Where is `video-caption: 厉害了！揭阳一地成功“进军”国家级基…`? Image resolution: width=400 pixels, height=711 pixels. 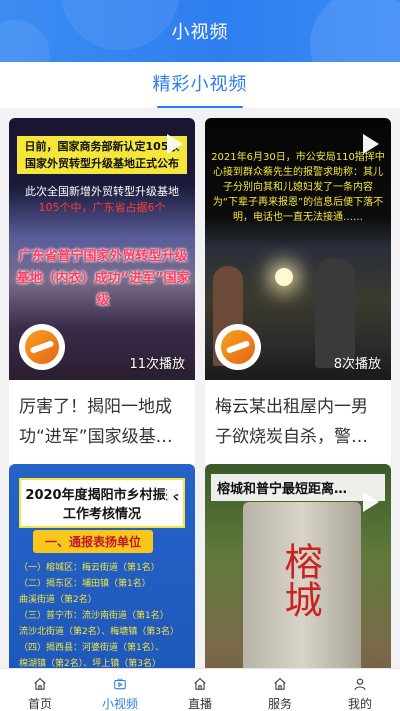
video-caption: 厉害了！揭阳一地成功“进军”国家级基… is located at coordinates (102, 424).